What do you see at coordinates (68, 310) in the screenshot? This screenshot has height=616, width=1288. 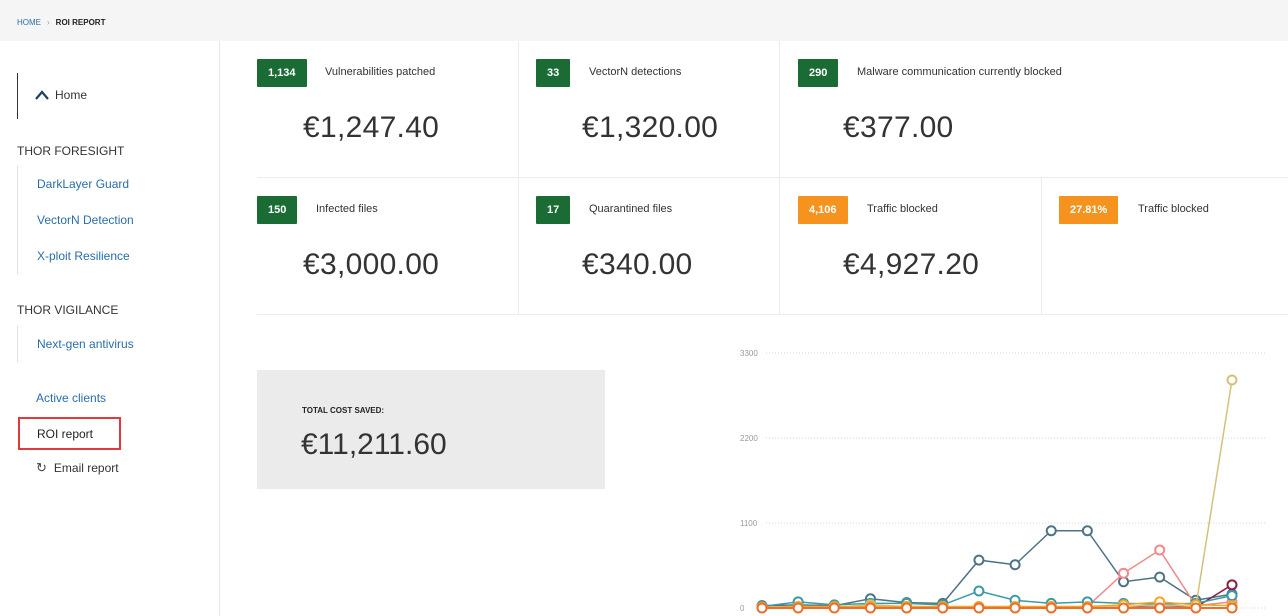 I see `section-title-vigilance: THOR VIGILANCE` at bounding box center [68, 310].